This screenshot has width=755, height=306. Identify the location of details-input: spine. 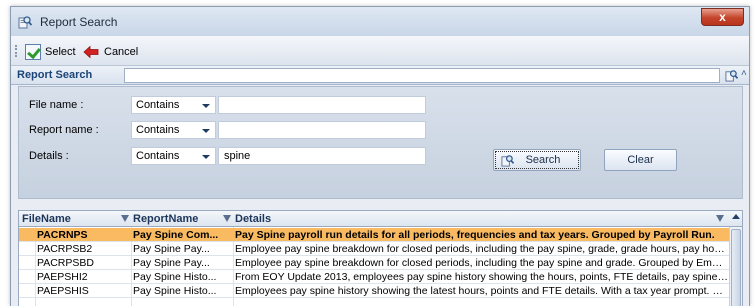
(322, 156).